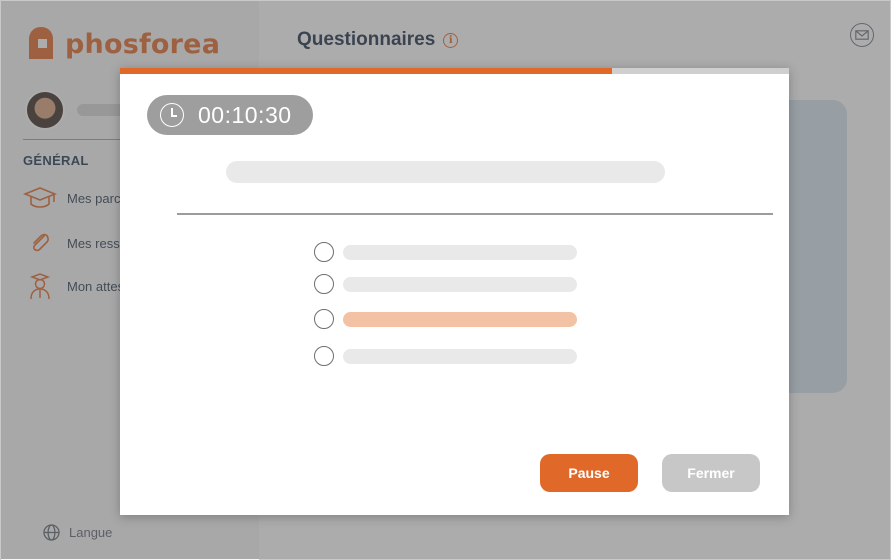  I want to click on progress-fill, so click(366, 71).